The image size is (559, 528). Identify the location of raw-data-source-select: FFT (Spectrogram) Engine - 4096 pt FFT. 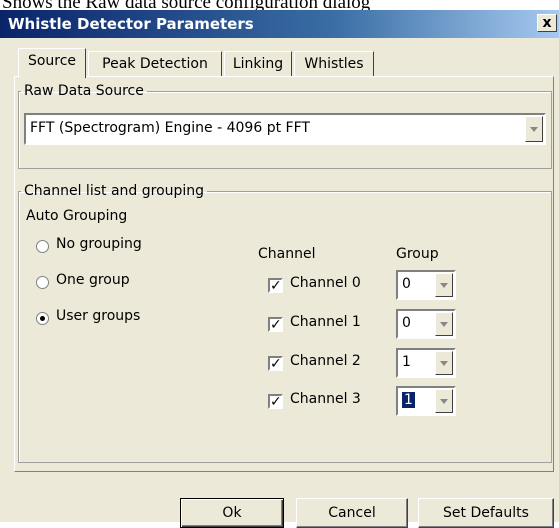
(285, 129).